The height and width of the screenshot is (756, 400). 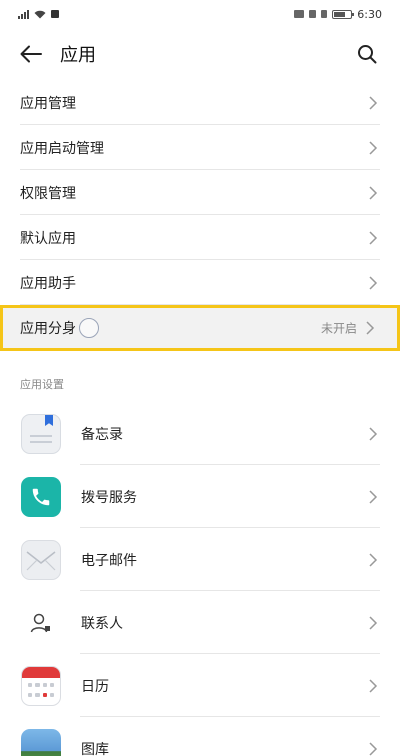 I want to click on app-label: 备忘录, so click(x=102, y=434).